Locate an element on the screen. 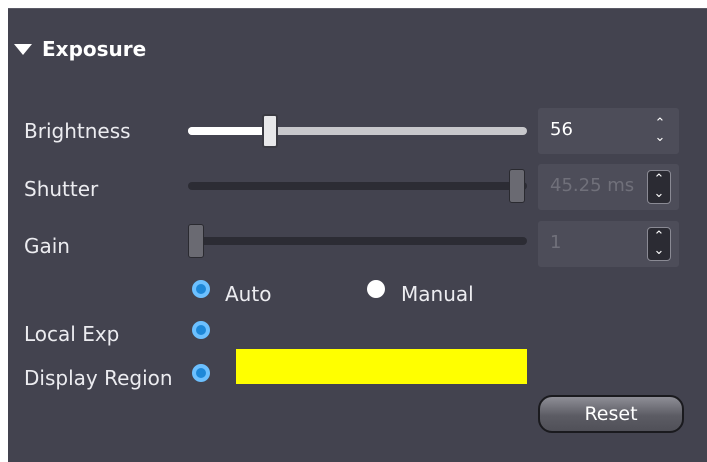 The width and height of the screenshot is (707, 462). reset-button: Reset is located at coordinates (611, 414).